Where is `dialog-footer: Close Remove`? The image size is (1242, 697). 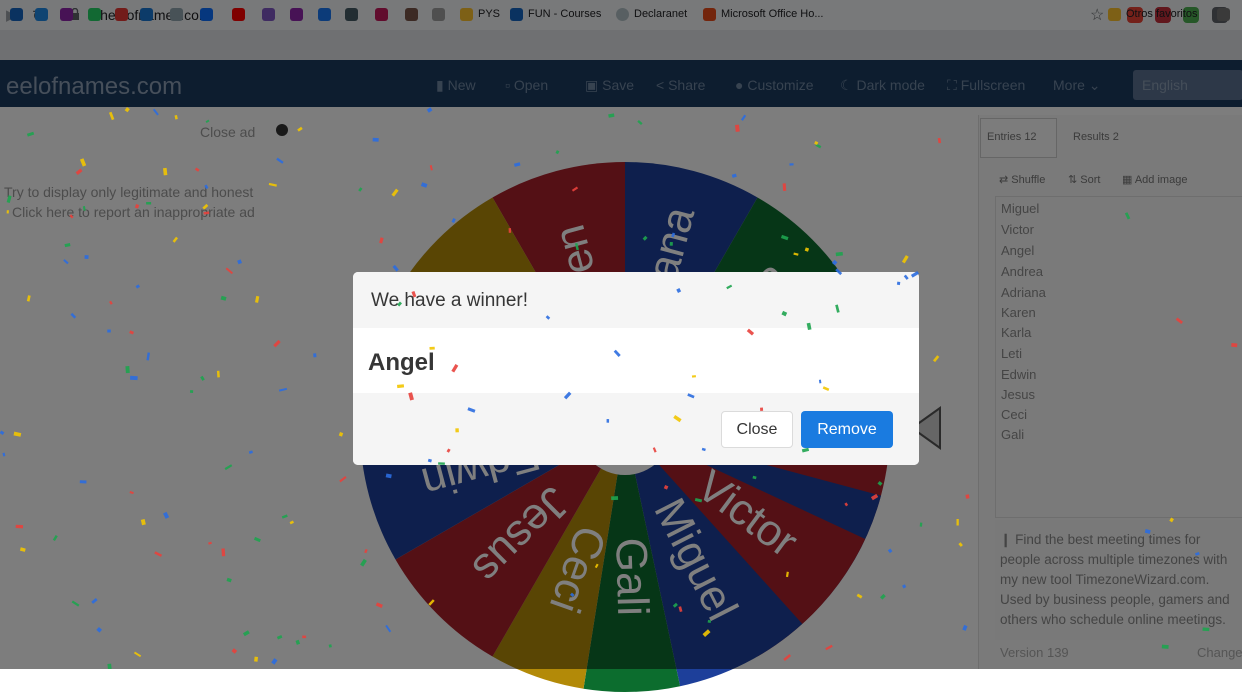
dialog-footer: Close Remove is located at coordinates (636, 429).